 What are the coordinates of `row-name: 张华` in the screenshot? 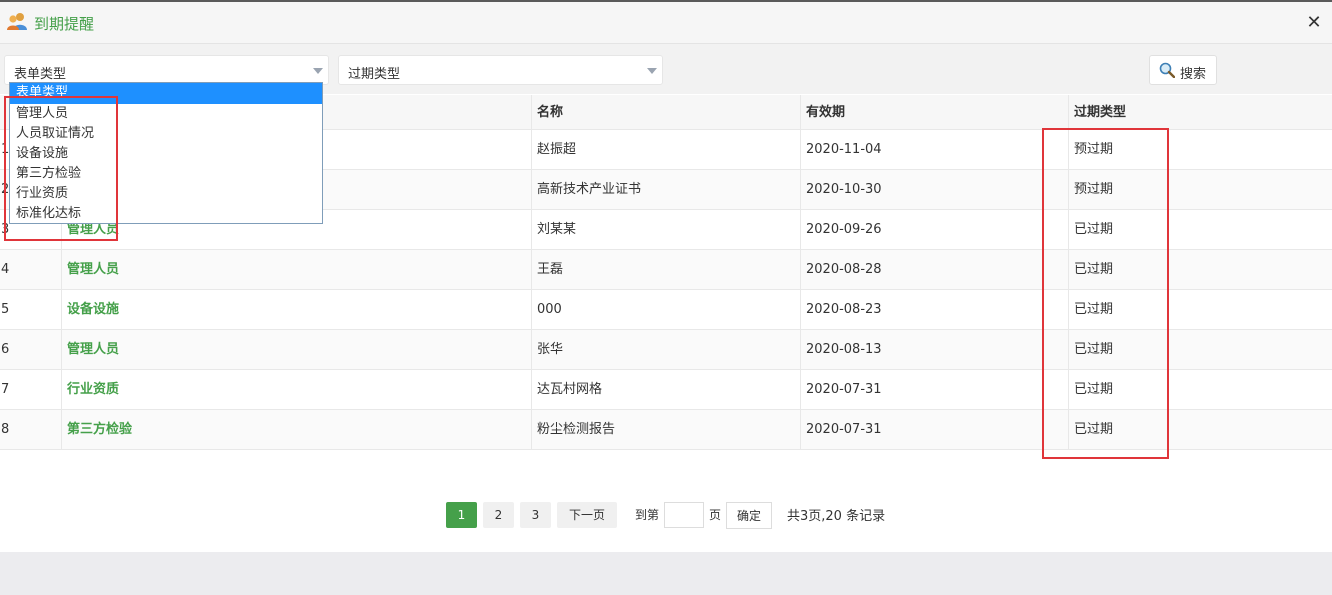 It's located at (666, 349).